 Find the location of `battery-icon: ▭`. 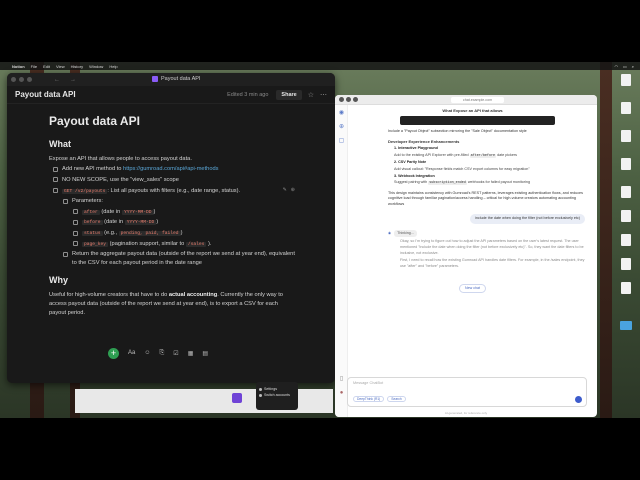

battery-icon: ▭ is located at coordinates (625, 66).